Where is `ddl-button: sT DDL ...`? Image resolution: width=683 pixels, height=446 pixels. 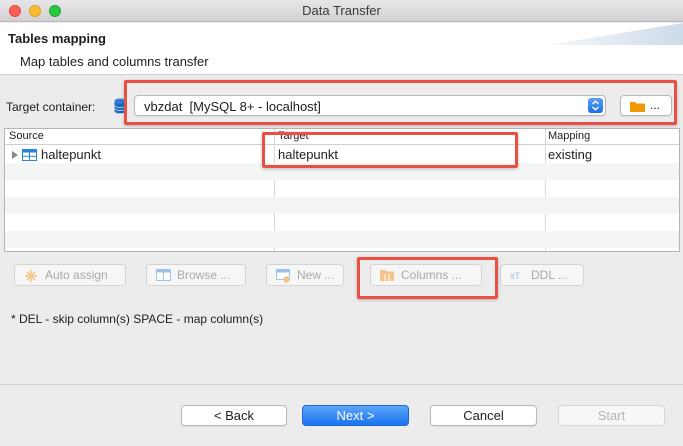 ddl-button: sT DDL ... is located at coordinates (542, 275).